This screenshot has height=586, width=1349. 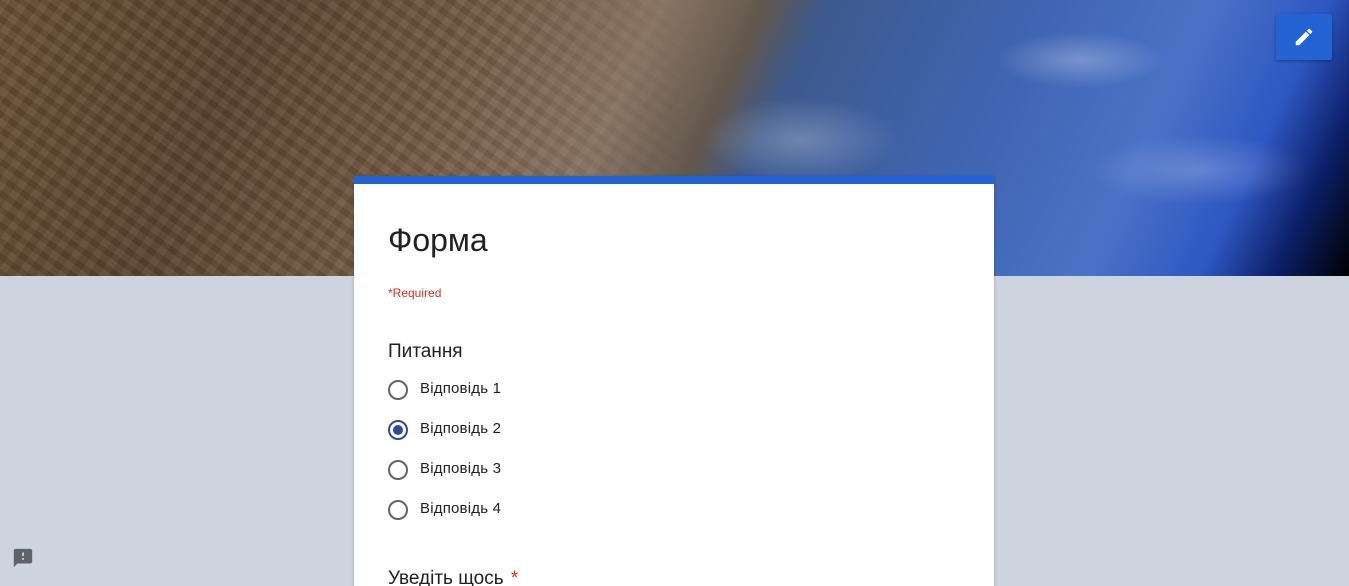 I want to click on form-title: Форма, so click(x=438, y=240).